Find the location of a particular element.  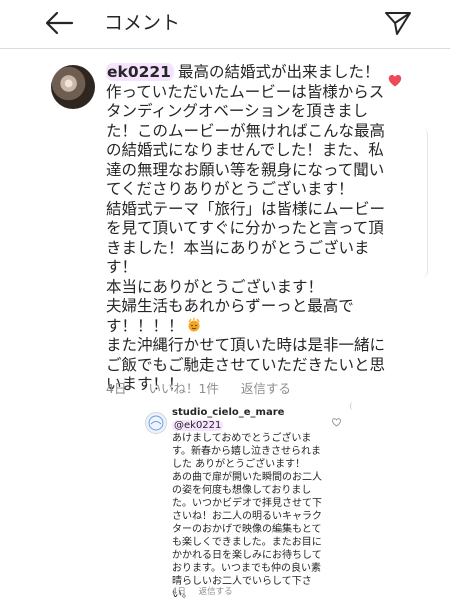

reply-time: 4日 is located at coordinates (179, 592).